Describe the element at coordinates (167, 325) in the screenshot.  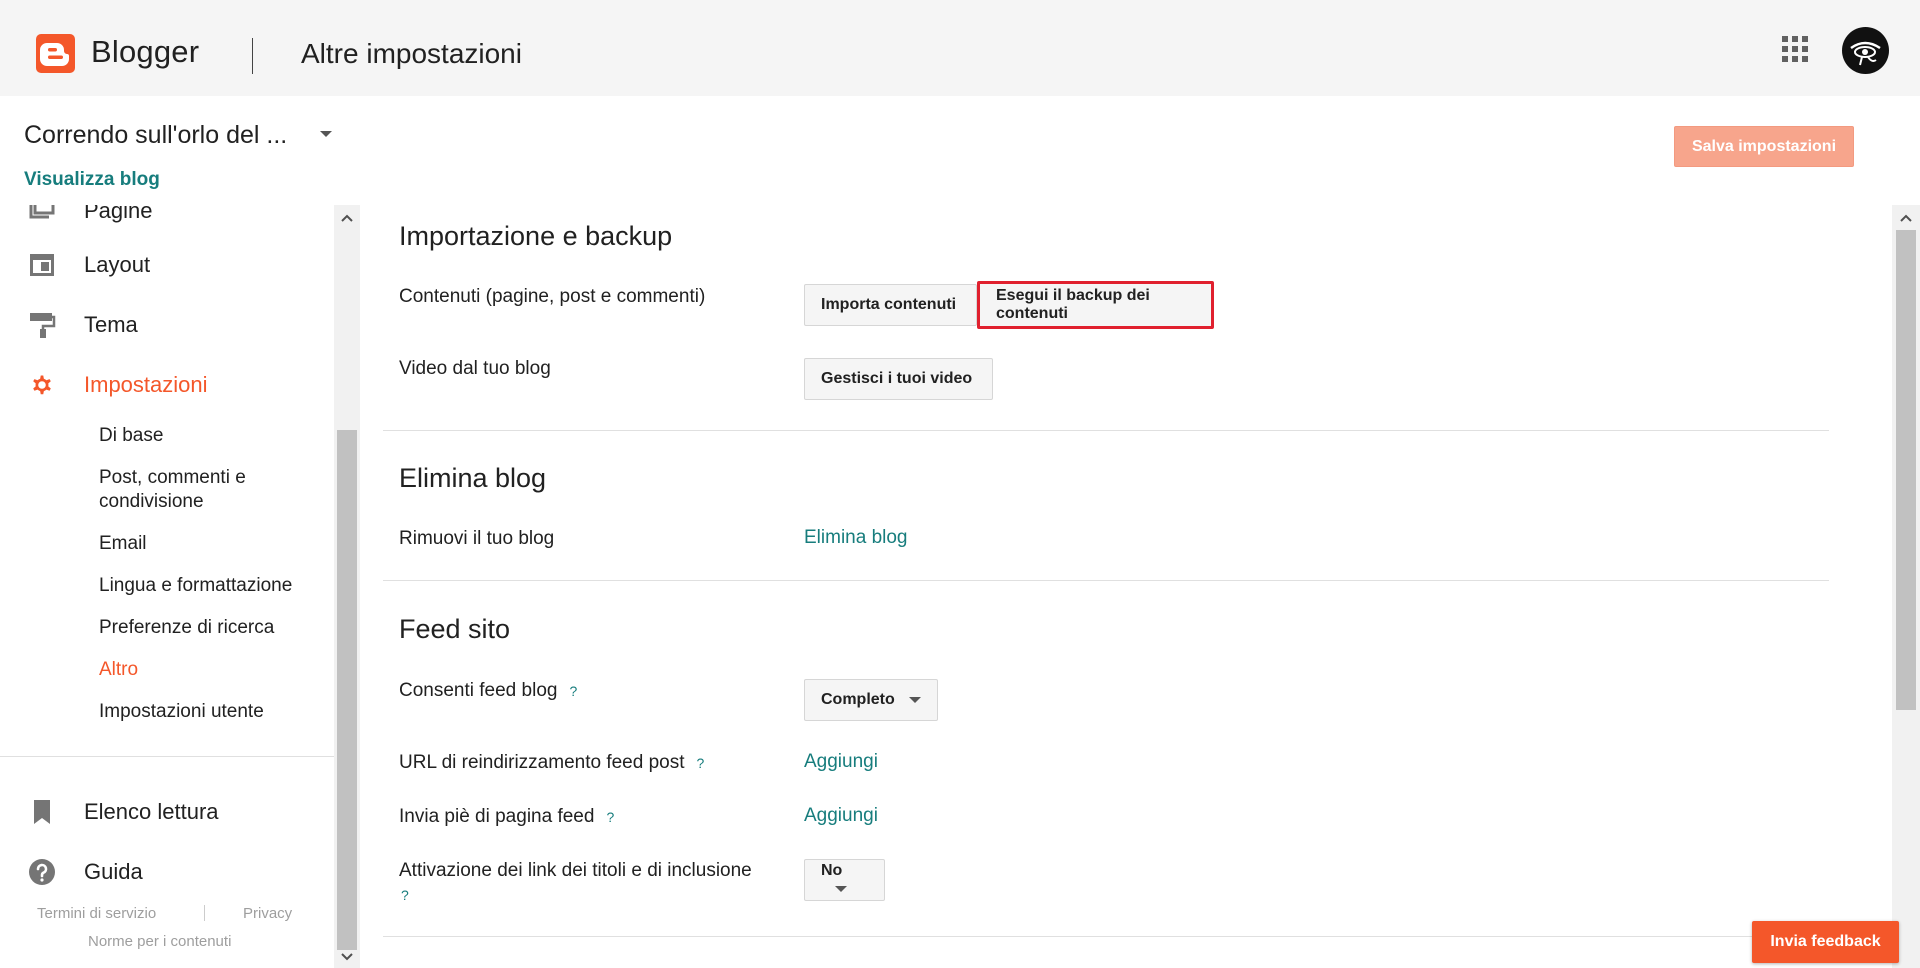
I see `sidebar-item-theme: Tema` at that location.